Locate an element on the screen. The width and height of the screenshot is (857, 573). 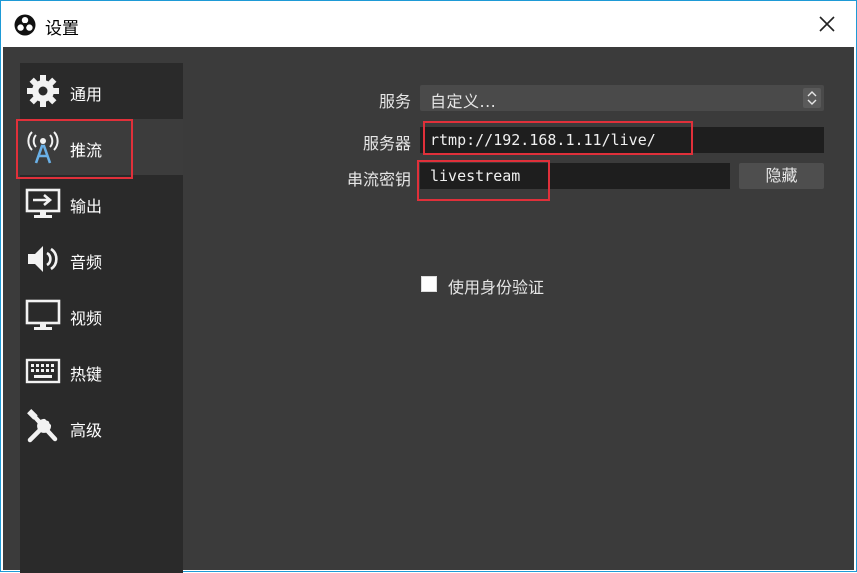
output-monitor-icon is located at coordinates (43, 203).